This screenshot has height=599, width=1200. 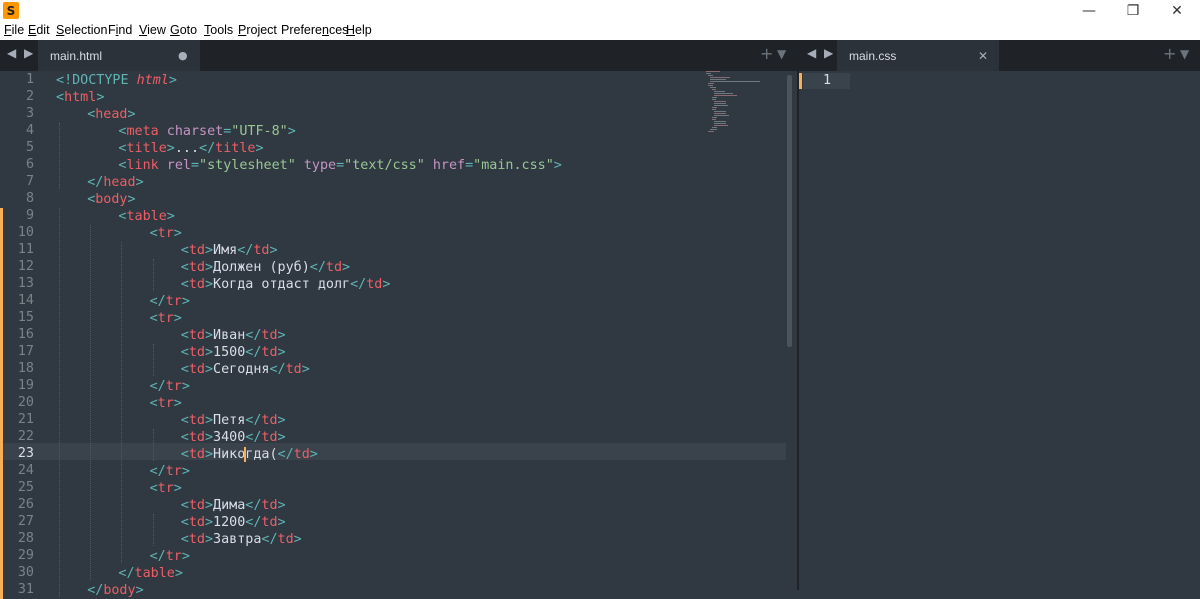 I want to click on code-line: <td>1500</td>, so click(x=233, y=352).